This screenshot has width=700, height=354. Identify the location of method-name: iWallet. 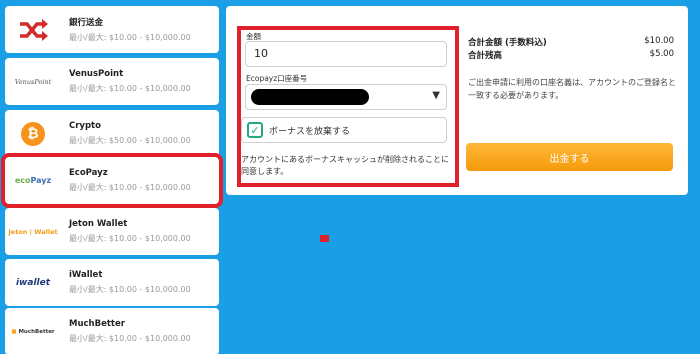
(86, 275).